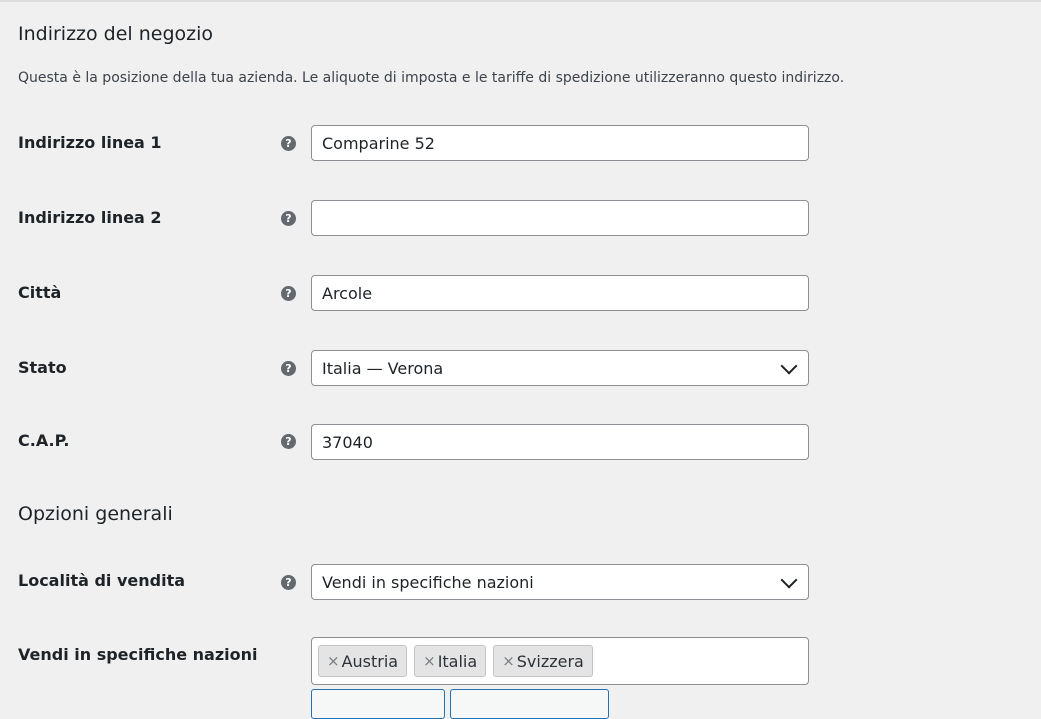 The height and width of the screenshot is (719, 1041). I want to click on selling-location-value: Vendi in specifiche nazioni, so click(428, 582).